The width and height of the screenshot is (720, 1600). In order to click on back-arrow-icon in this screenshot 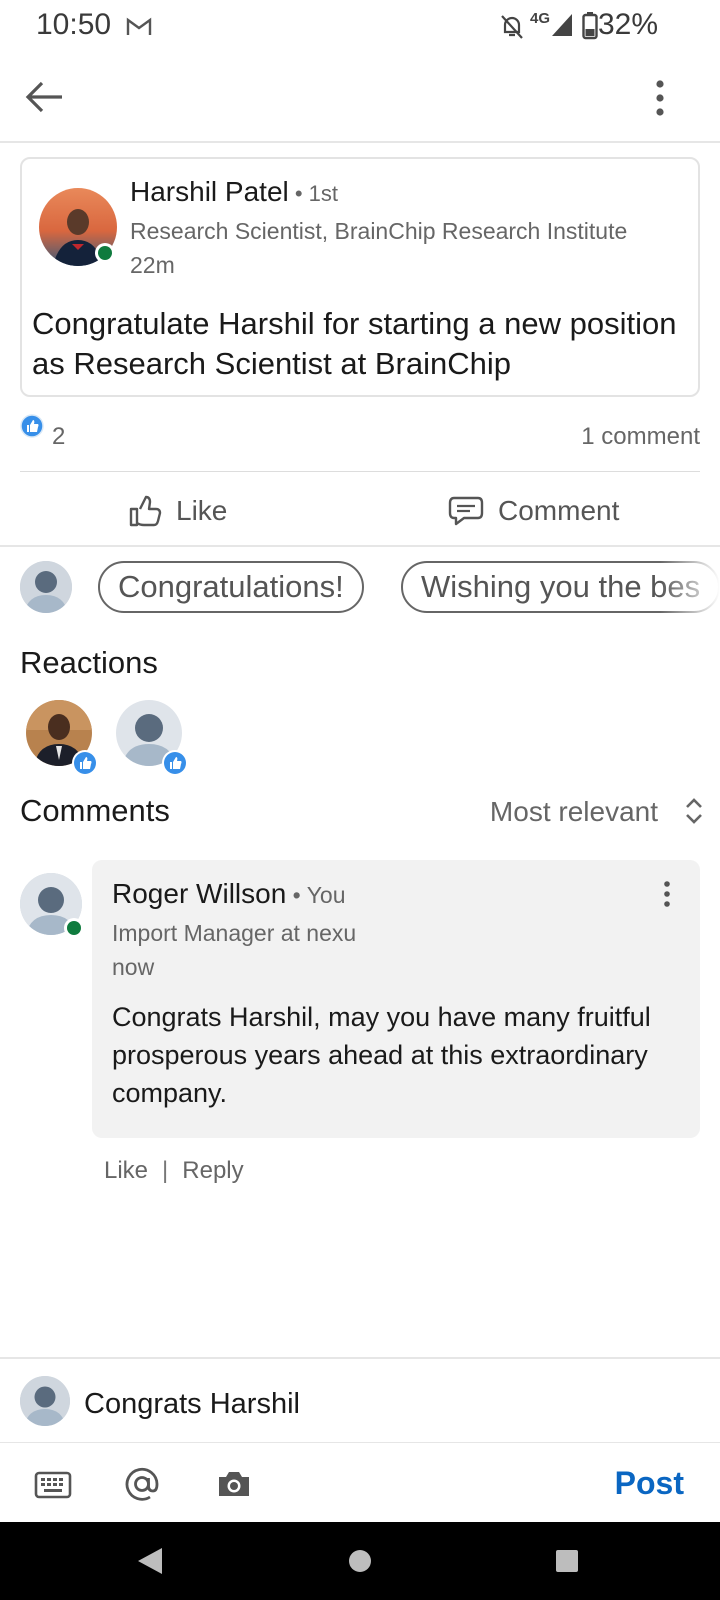, I will do `click(44, 97)`.